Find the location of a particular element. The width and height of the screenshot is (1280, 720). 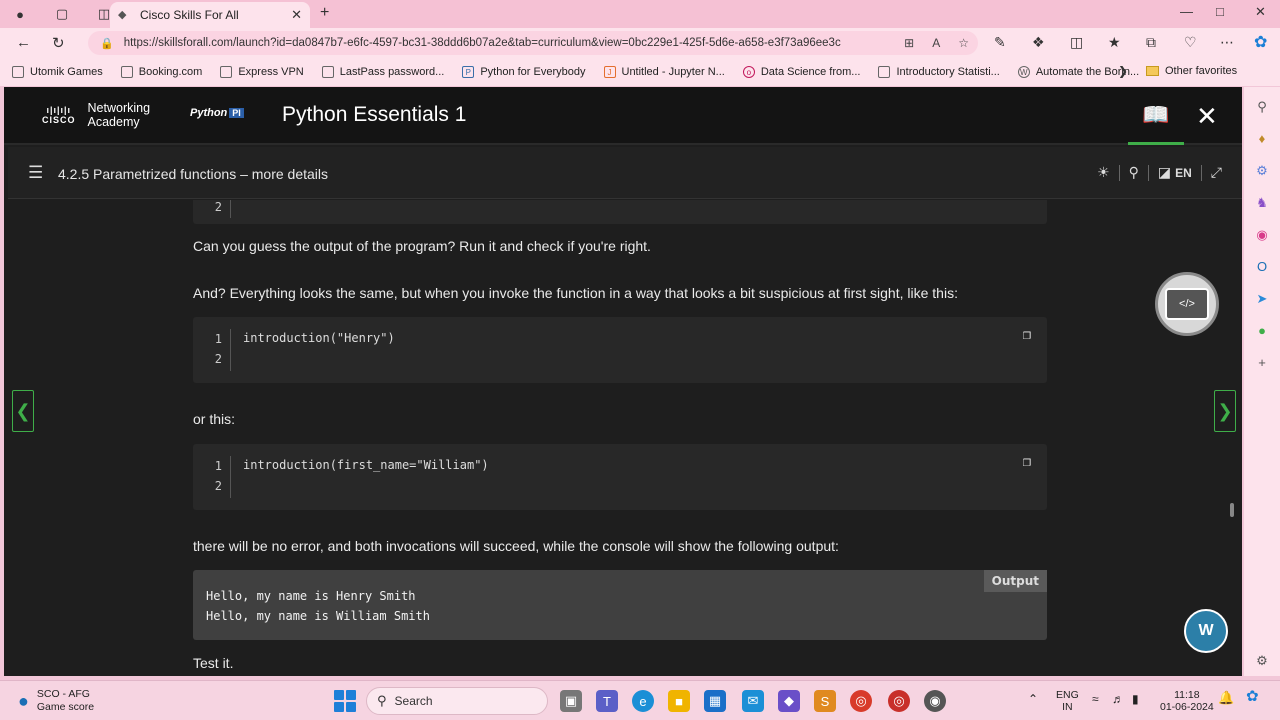

add-icon: + is located at coordinates (1262, 363).